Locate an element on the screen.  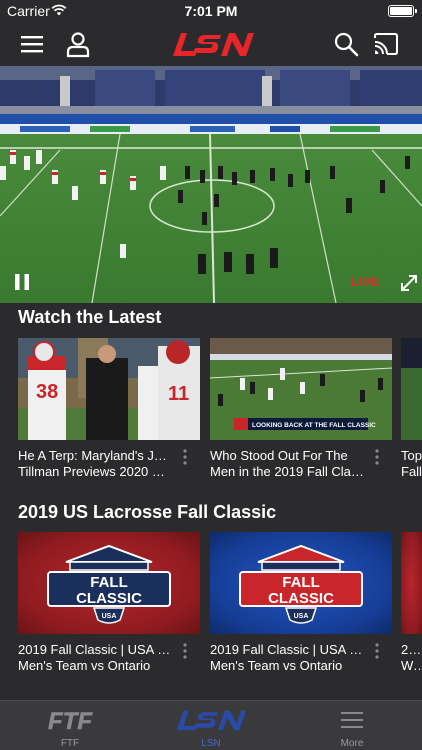
ftf-logo: FTF is located at coordinates (71, 720).